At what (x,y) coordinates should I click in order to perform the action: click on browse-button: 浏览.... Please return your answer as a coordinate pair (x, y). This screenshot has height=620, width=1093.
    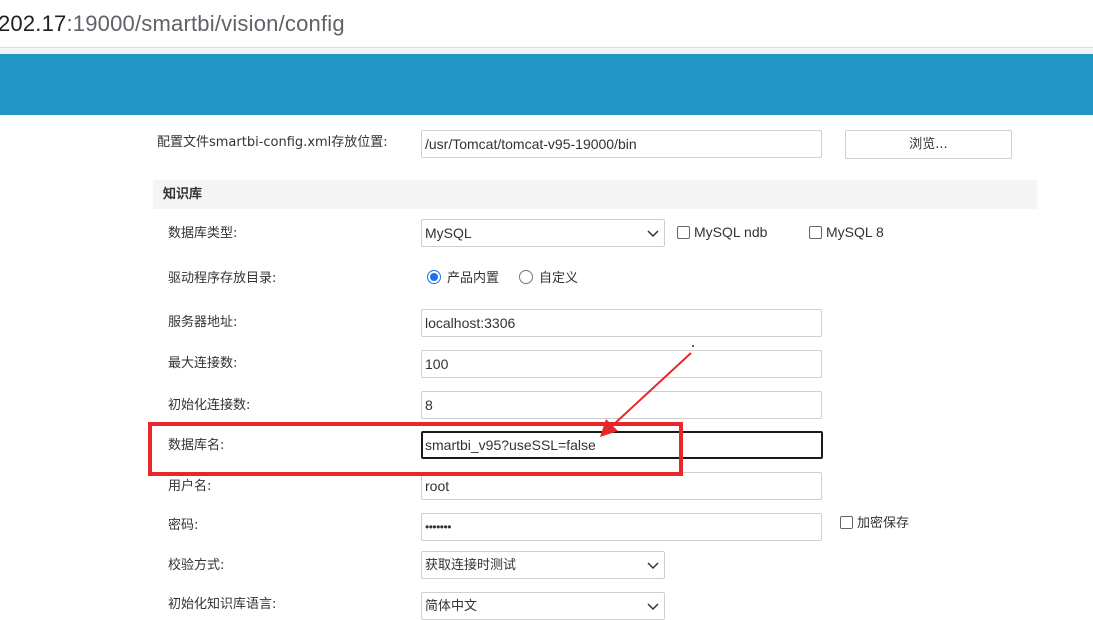
    Looking at the image, I should click on (928, 144).